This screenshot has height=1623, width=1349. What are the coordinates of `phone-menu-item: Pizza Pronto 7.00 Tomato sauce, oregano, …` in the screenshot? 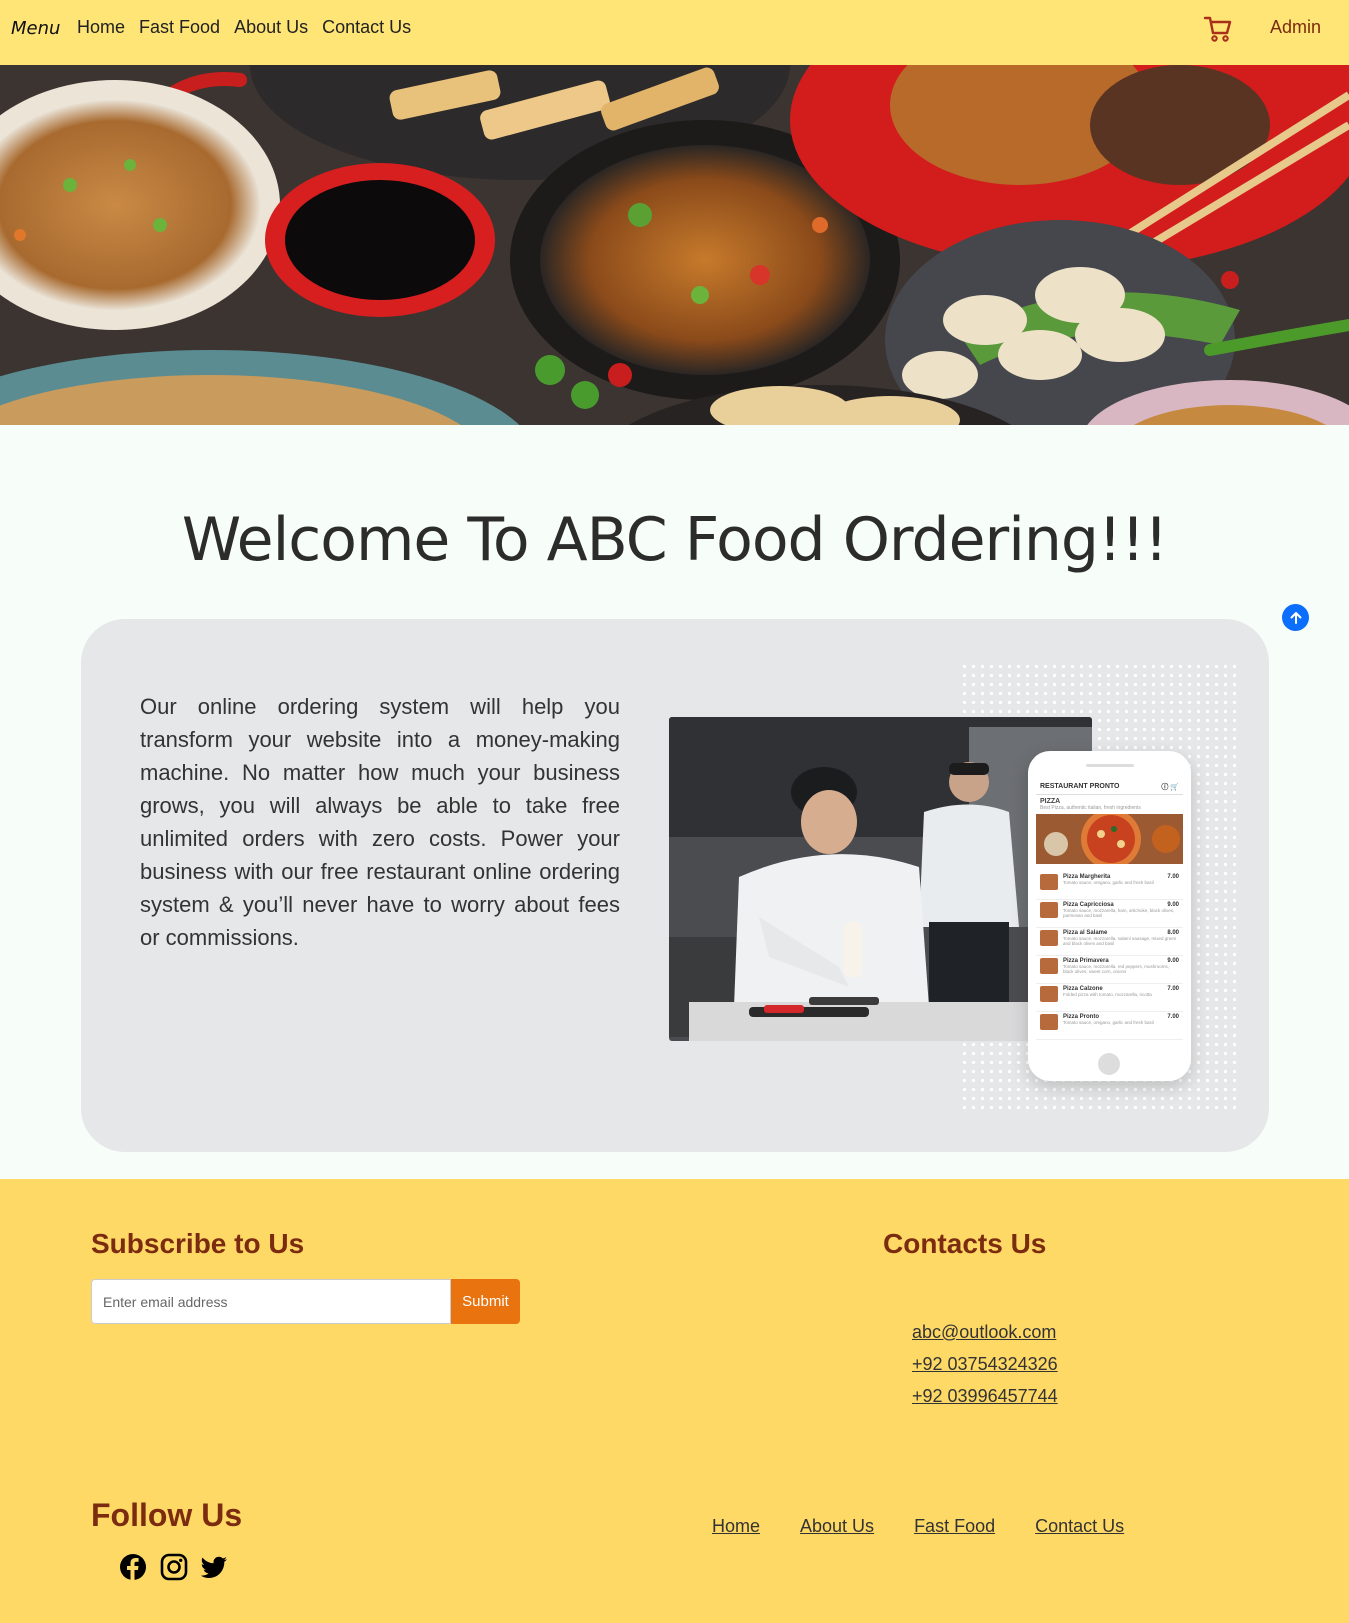 It's located at (1109, 1026).